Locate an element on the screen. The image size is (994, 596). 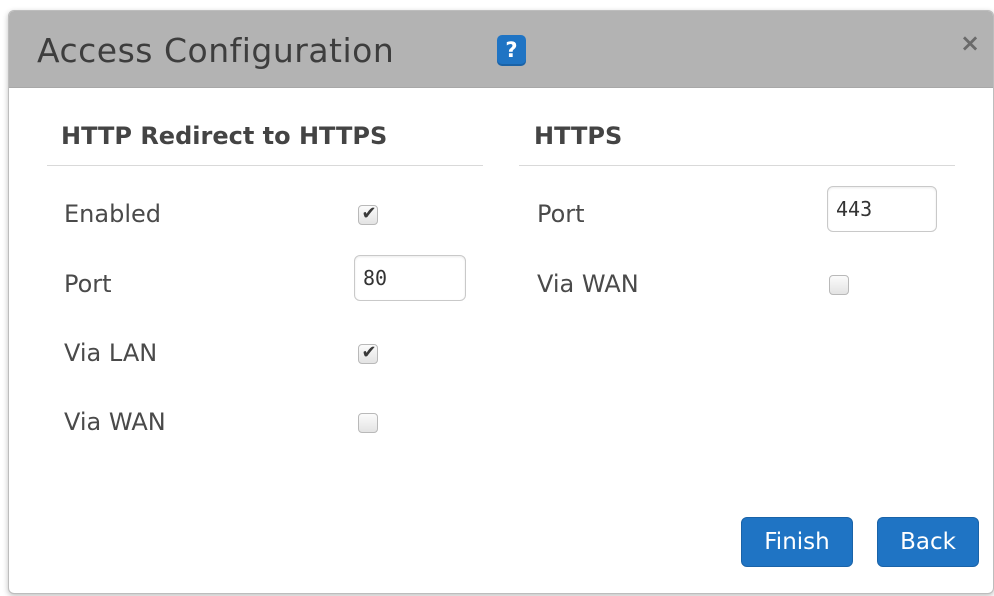
redirect-port-input is located at coordinates (410, 278).